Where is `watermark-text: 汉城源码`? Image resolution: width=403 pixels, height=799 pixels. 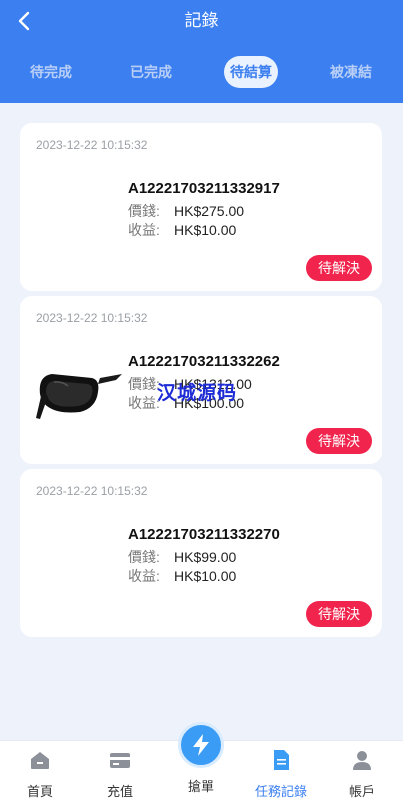
watermark-text: 汉城源码 is located at coordinates (197, 393).